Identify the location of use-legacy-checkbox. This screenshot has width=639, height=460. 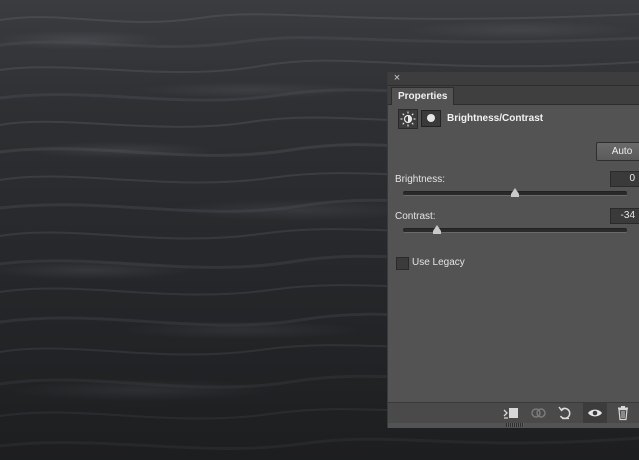
(402, 263).